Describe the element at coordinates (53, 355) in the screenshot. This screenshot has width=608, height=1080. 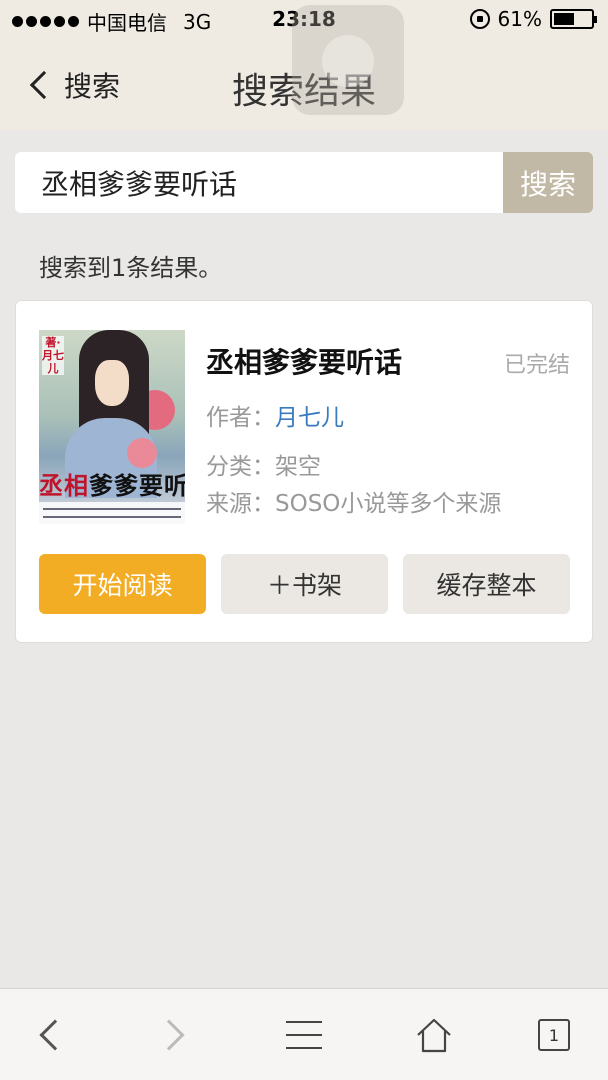
I see `cover-author-tag: 著·月七儿` at that location.